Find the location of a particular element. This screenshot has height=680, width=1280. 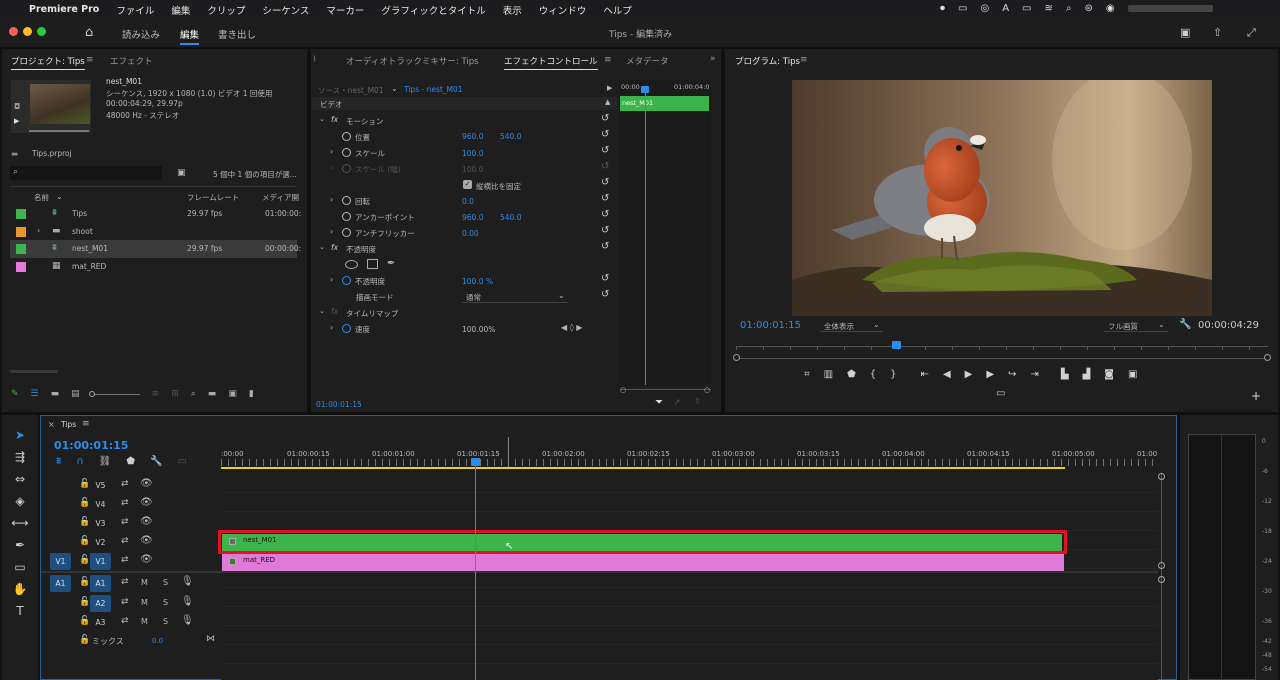

timeline-ruler is located at coordinates (689, 457).